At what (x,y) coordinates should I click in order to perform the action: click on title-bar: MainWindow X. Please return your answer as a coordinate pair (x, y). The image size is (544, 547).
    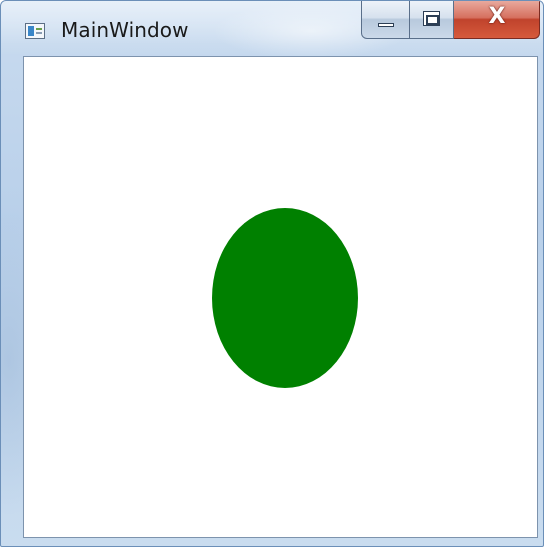
    Looking at the image, I should click on (272, 28).